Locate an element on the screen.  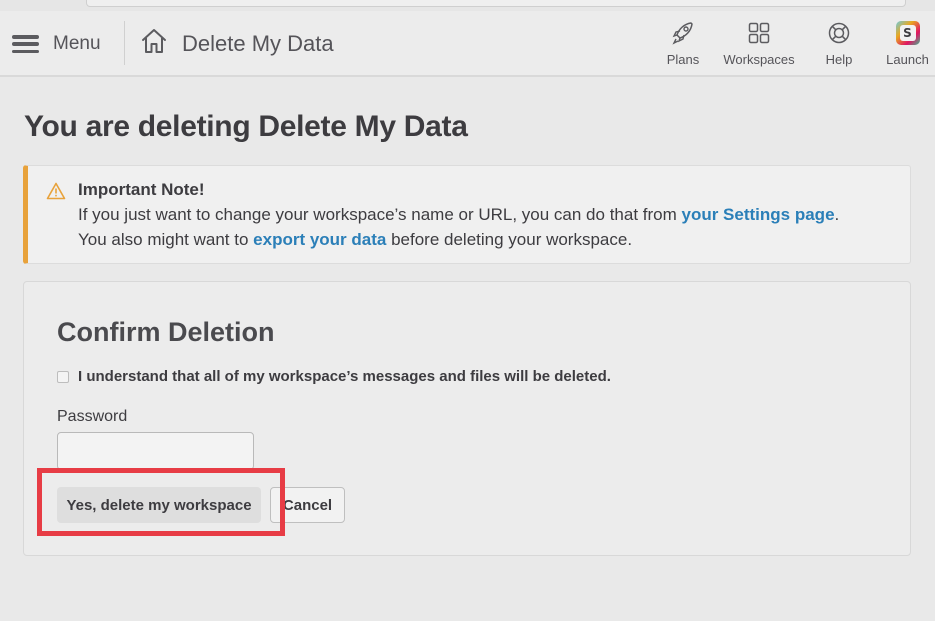
export-data-link: export your data is located at coordinates (319, 239).